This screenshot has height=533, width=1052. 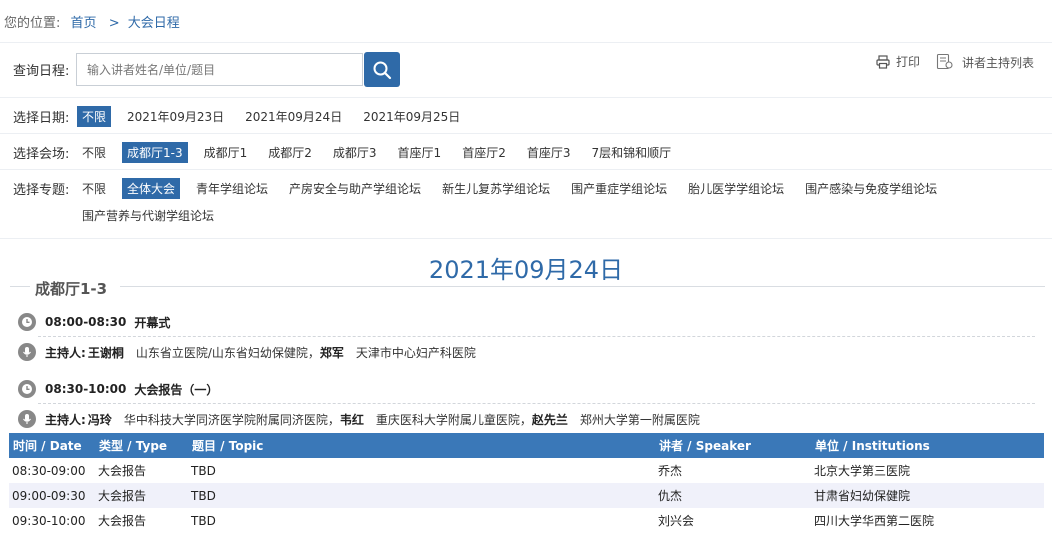 What do you see at coordinates (549, 419) in the screenshot?
I see `host-name: 赵先兰` at bounding box center [549, 419].